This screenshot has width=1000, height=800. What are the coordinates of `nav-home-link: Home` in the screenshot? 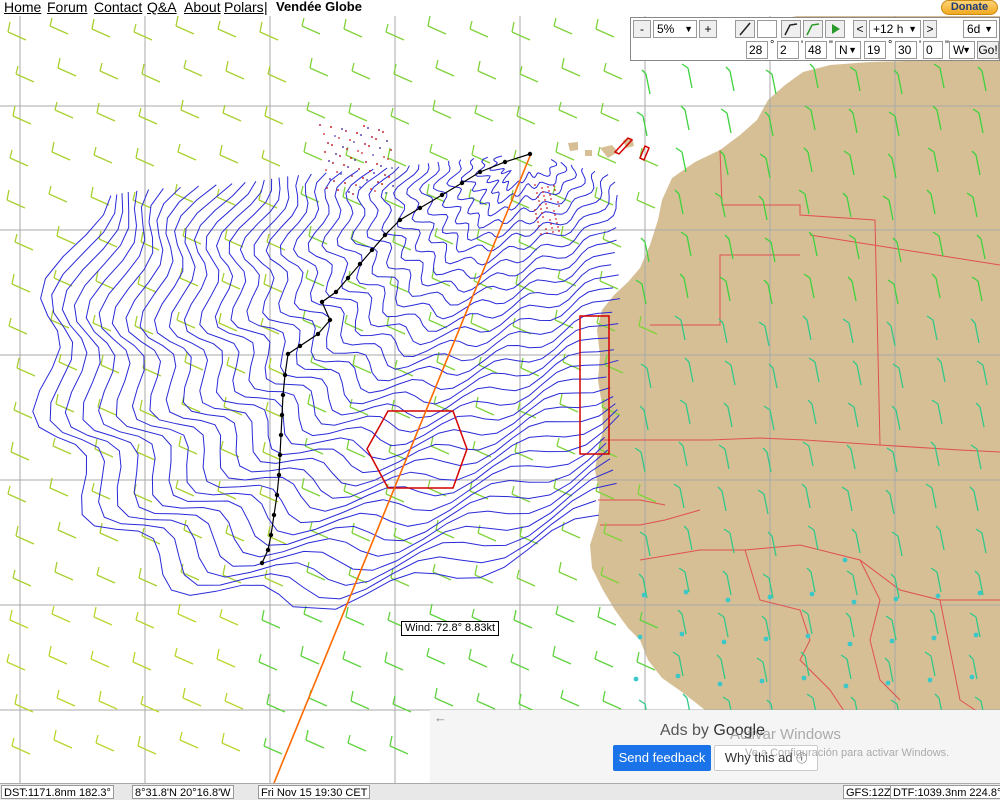 It's located at (22, 7).